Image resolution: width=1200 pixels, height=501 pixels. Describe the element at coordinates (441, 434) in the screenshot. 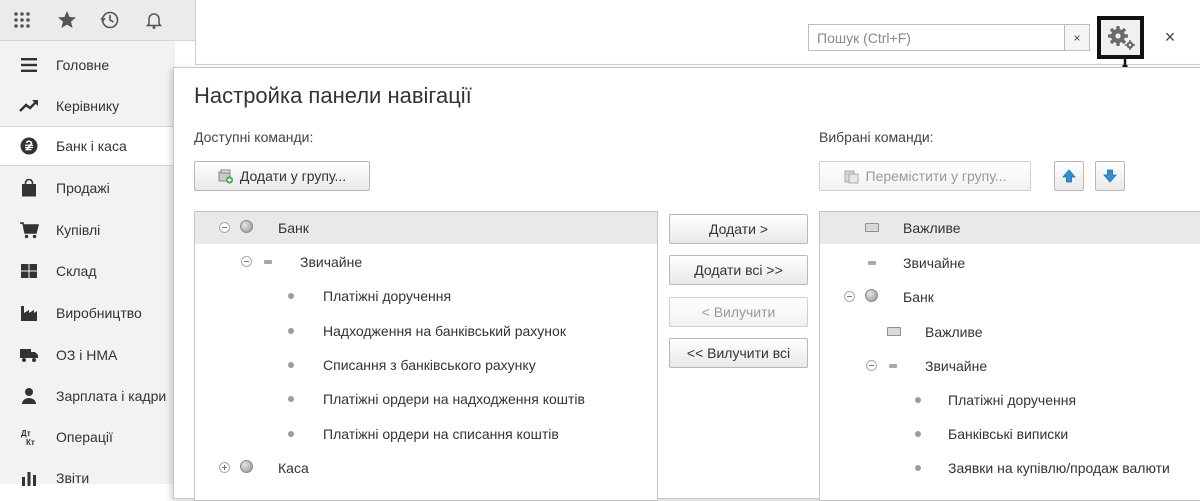

I see `tree-row-label: Платіжні ордери на списання коштів` at that location.